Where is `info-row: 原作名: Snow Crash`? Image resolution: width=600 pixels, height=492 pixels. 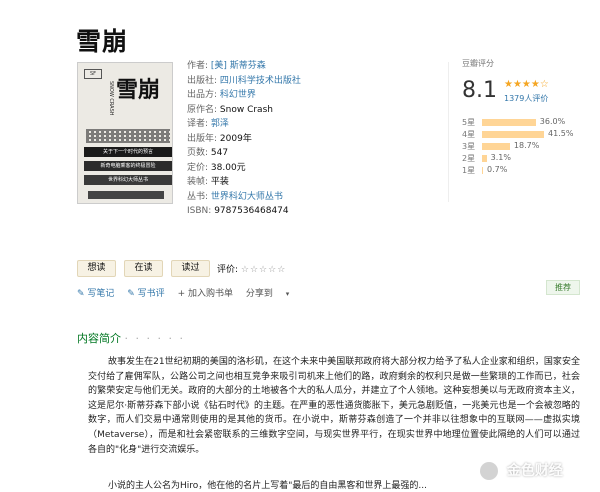
info-row: 原作名: Snow Crash is located at coordinates (244, 110).